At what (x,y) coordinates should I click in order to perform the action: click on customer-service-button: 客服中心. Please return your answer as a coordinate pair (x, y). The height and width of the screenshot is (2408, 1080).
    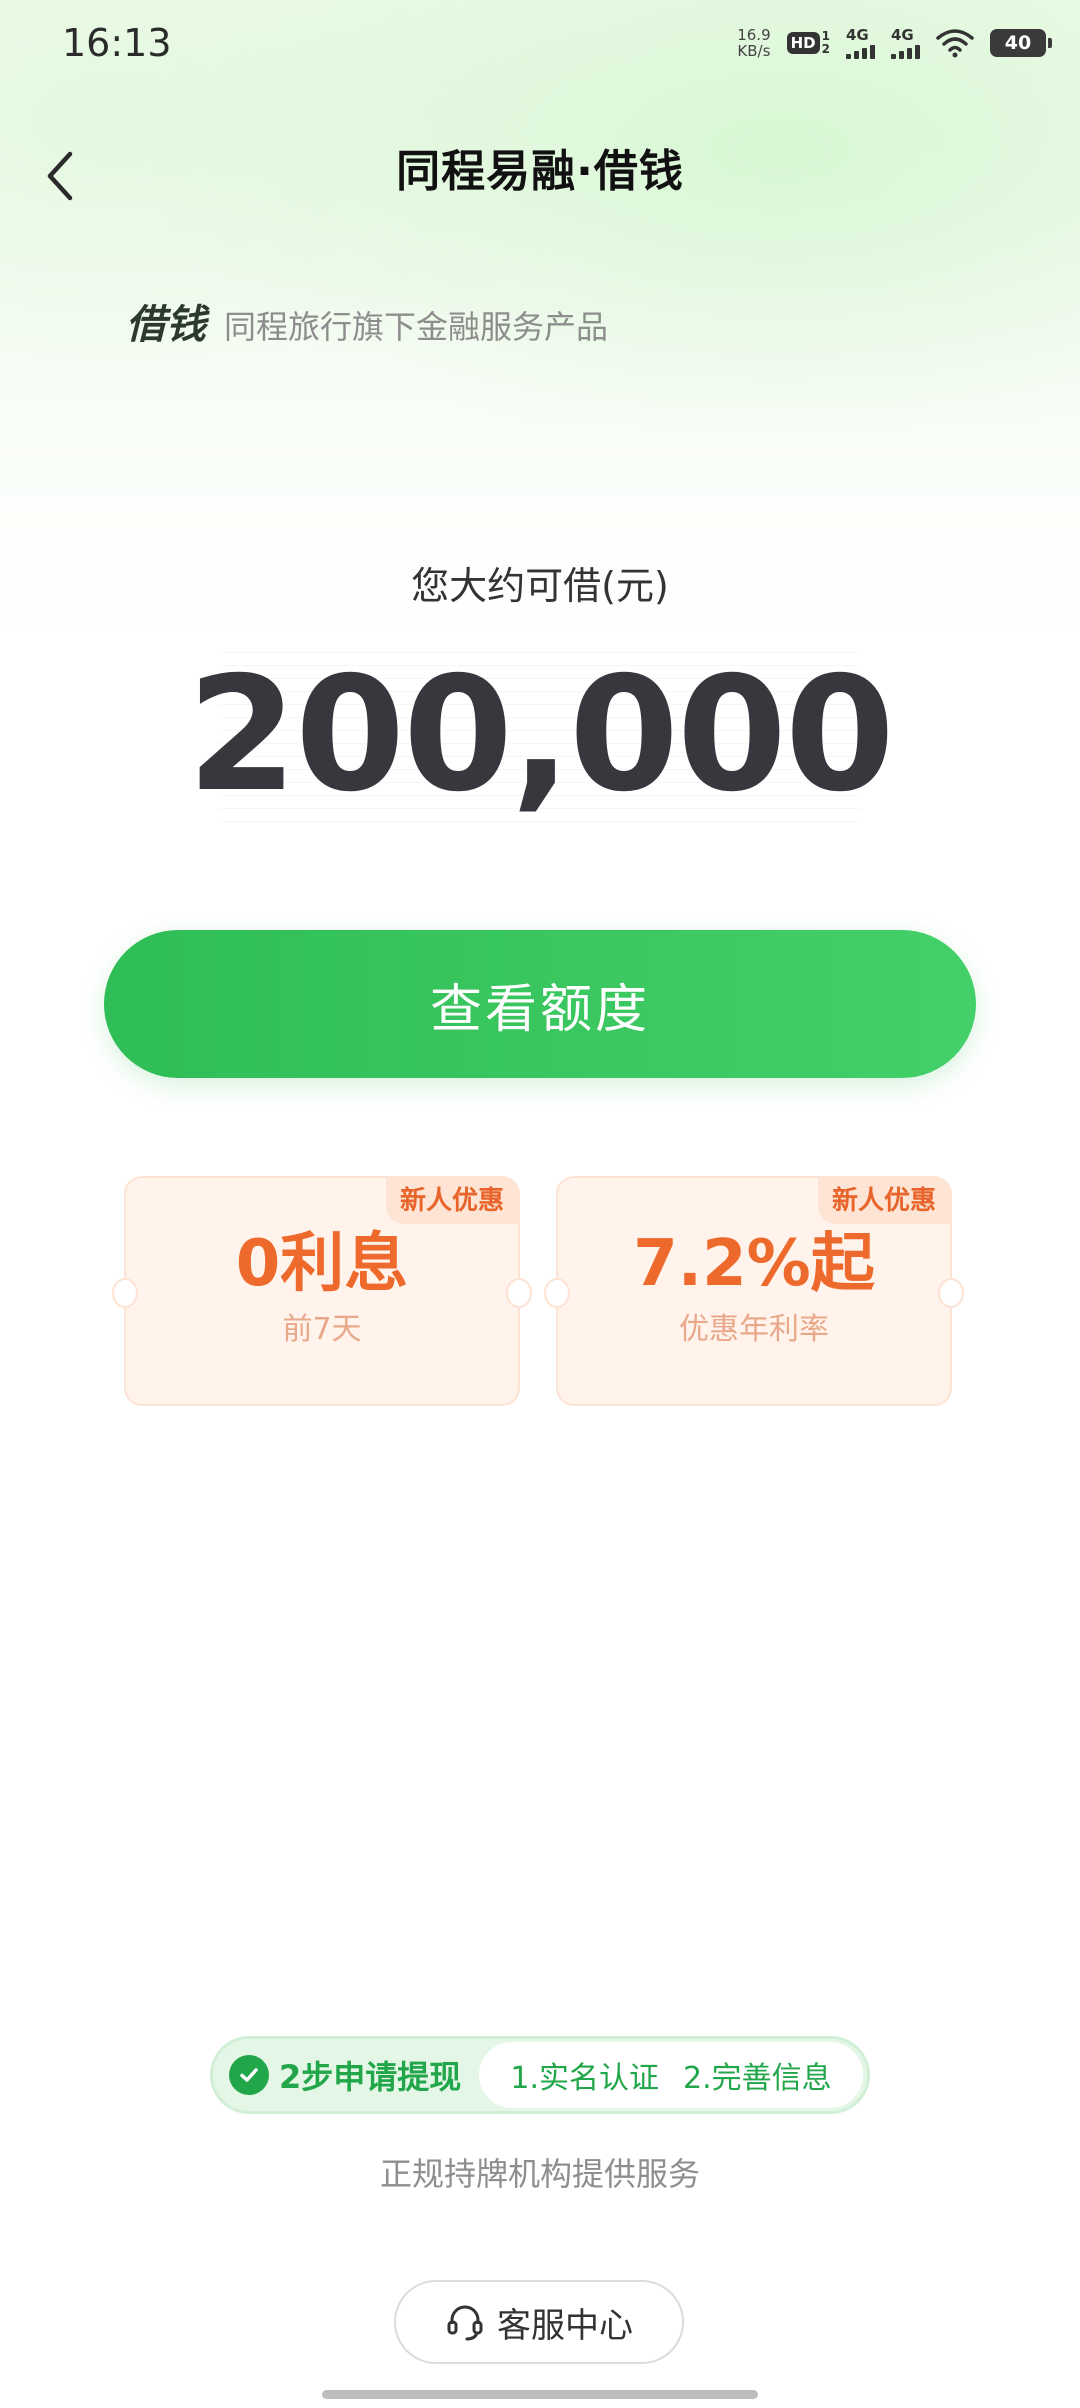
    Looking at the image, I should click on (539, 2322).